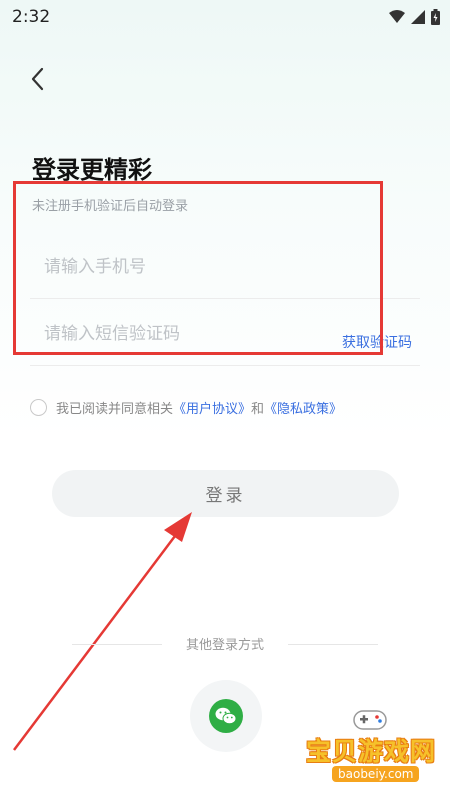 Image resolution: width=450 pixels, height=800 pixels. I want to click on login-button: 登录, so click(225, 493).